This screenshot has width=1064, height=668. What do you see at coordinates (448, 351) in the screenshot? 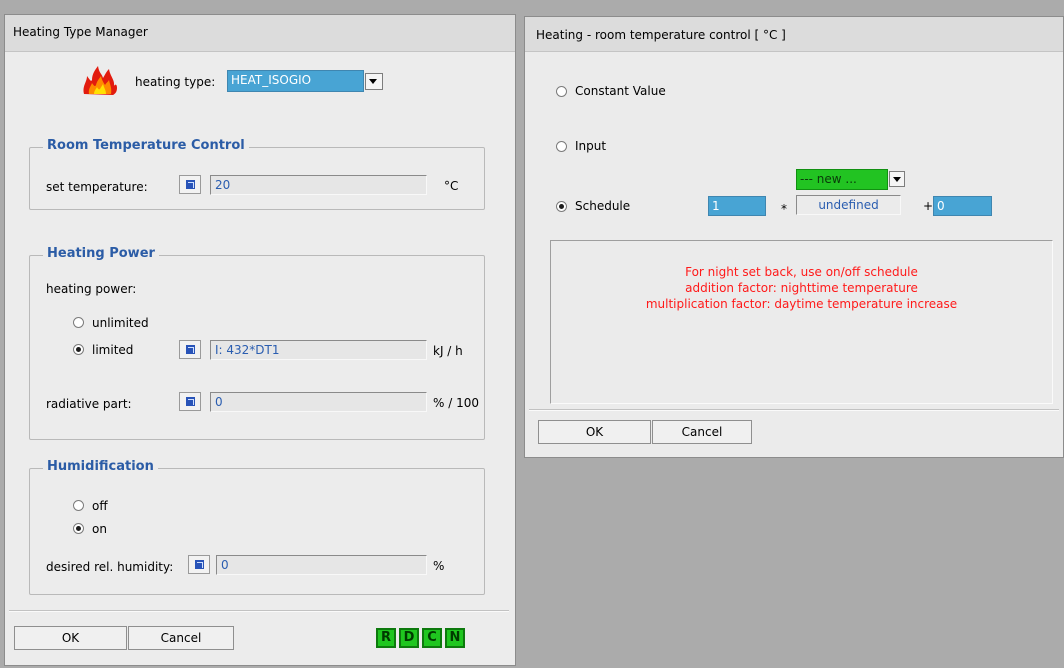
I see `limited-power-unit: kJ / h` at bounding box center [448, 351].